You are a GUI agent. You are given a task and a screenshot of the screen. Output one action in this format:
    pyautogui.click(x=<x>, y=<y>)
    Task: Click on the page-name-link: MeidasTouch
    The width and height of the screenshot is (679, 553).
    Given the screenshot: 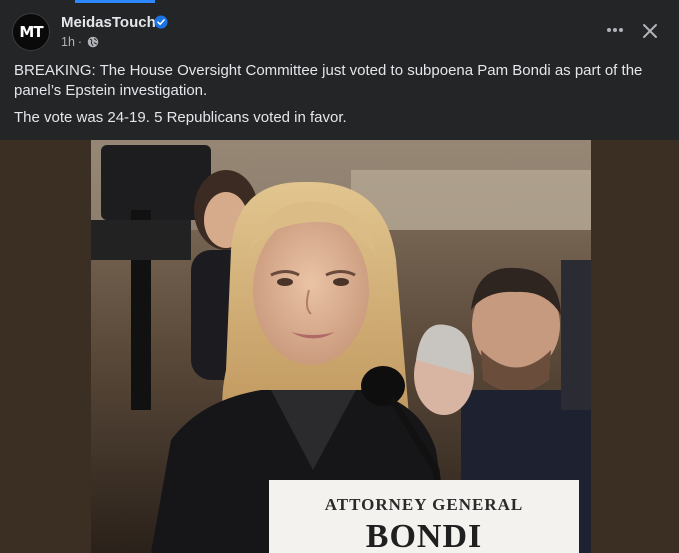 What is the action you would take?
    pyautogui.click(x=108, y=22)
    